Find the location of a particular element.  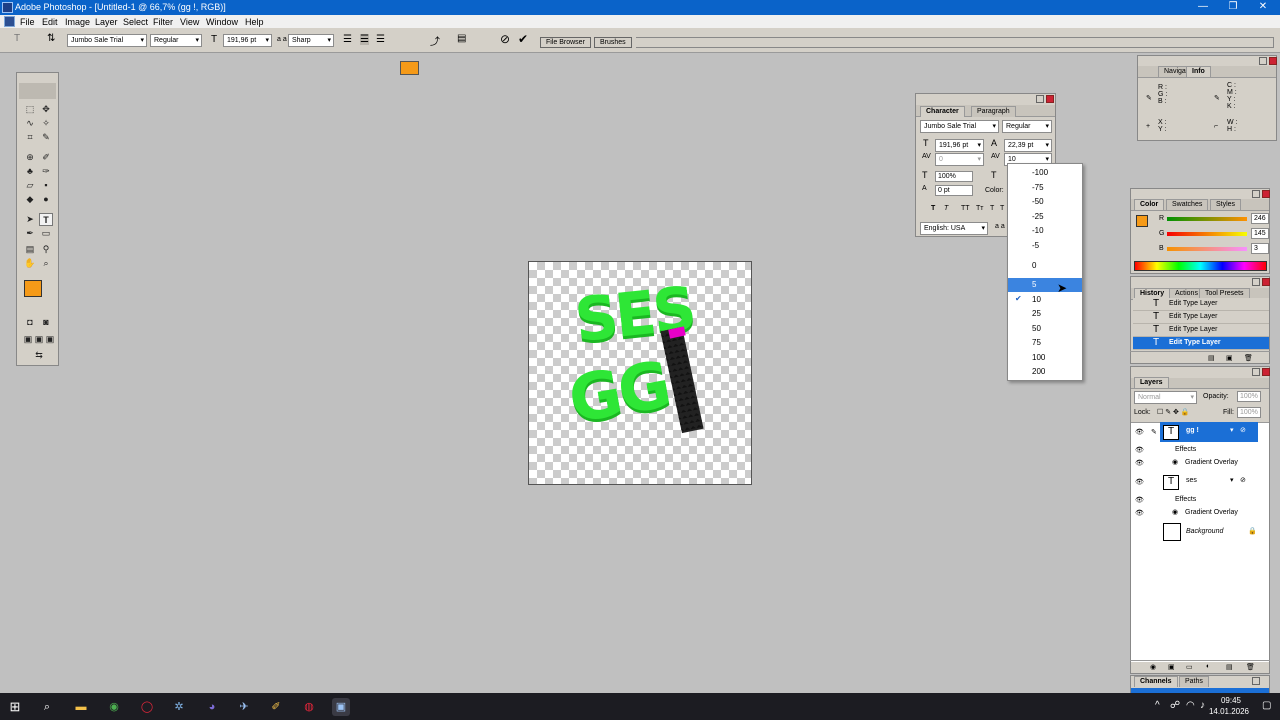

layers-minimize-icon is located at coordinates (1256, 372).